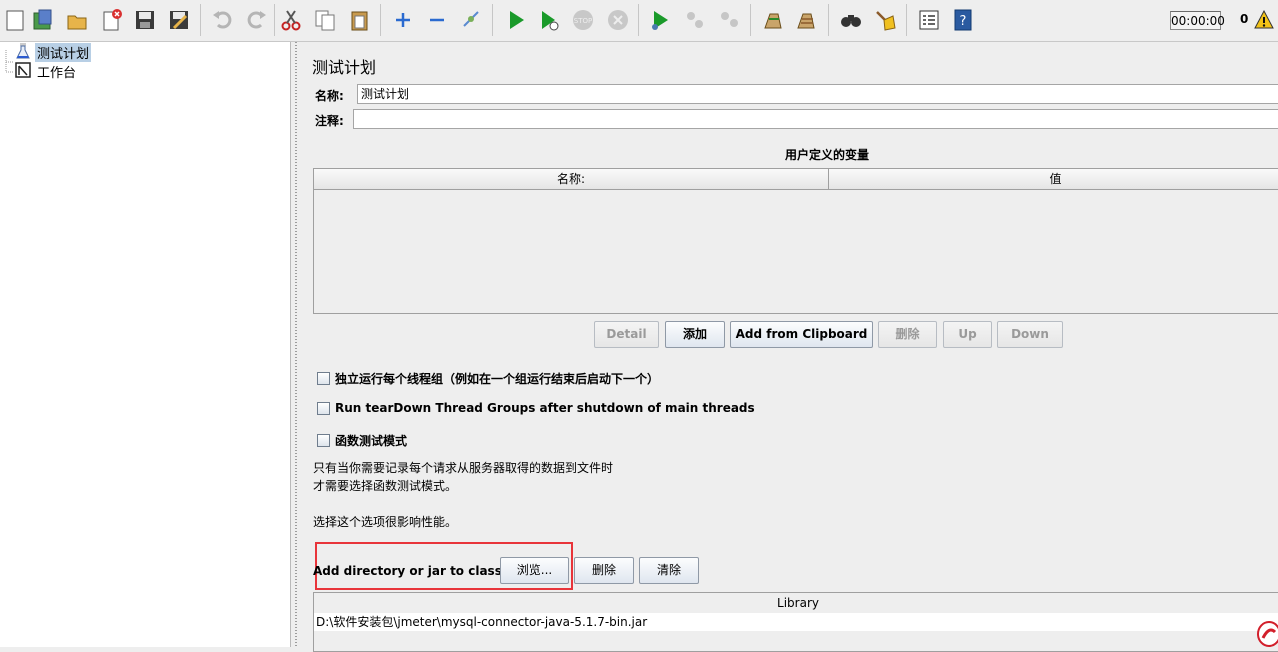 The width and height of the screenshot is (1278, 652). What do you see at coordinates (1053, 179) in the screenshot?
I see `column-header-value: 值` at bounding box center [1053, 179].